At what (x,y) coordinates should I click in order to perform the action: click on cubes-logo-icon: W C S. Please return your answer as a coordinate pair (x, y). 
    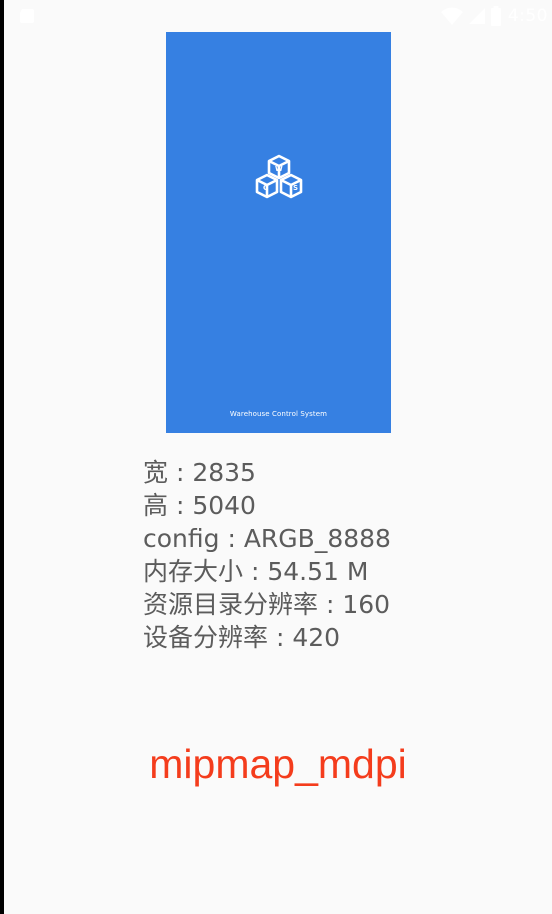
    Looking at the image, I should click on (279, 176).